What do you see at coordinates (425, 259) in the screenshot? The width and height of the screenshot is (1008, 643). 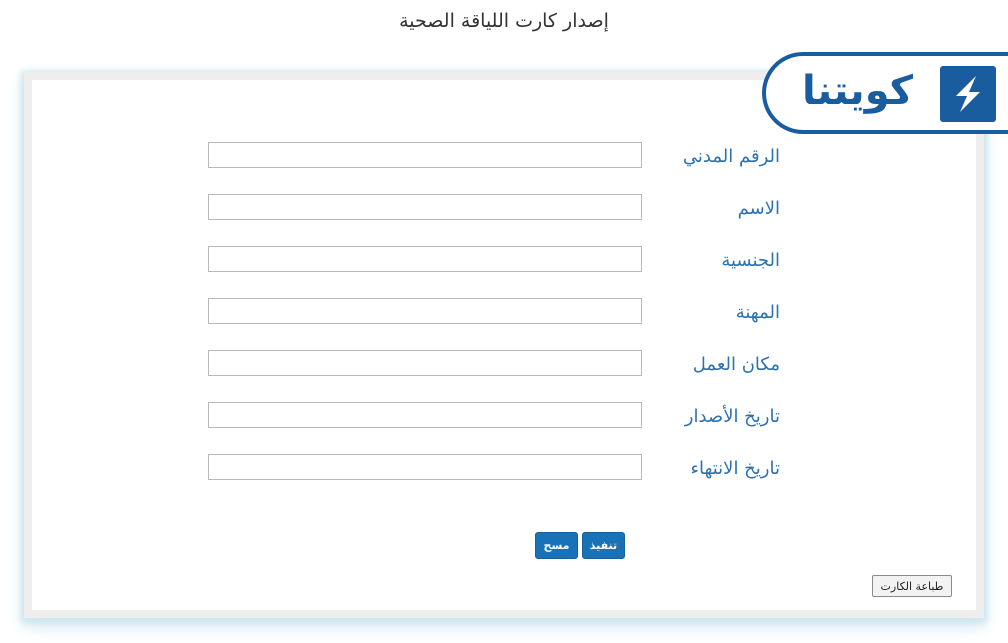 I see `nationality-field` at bounding box center [425, 259].